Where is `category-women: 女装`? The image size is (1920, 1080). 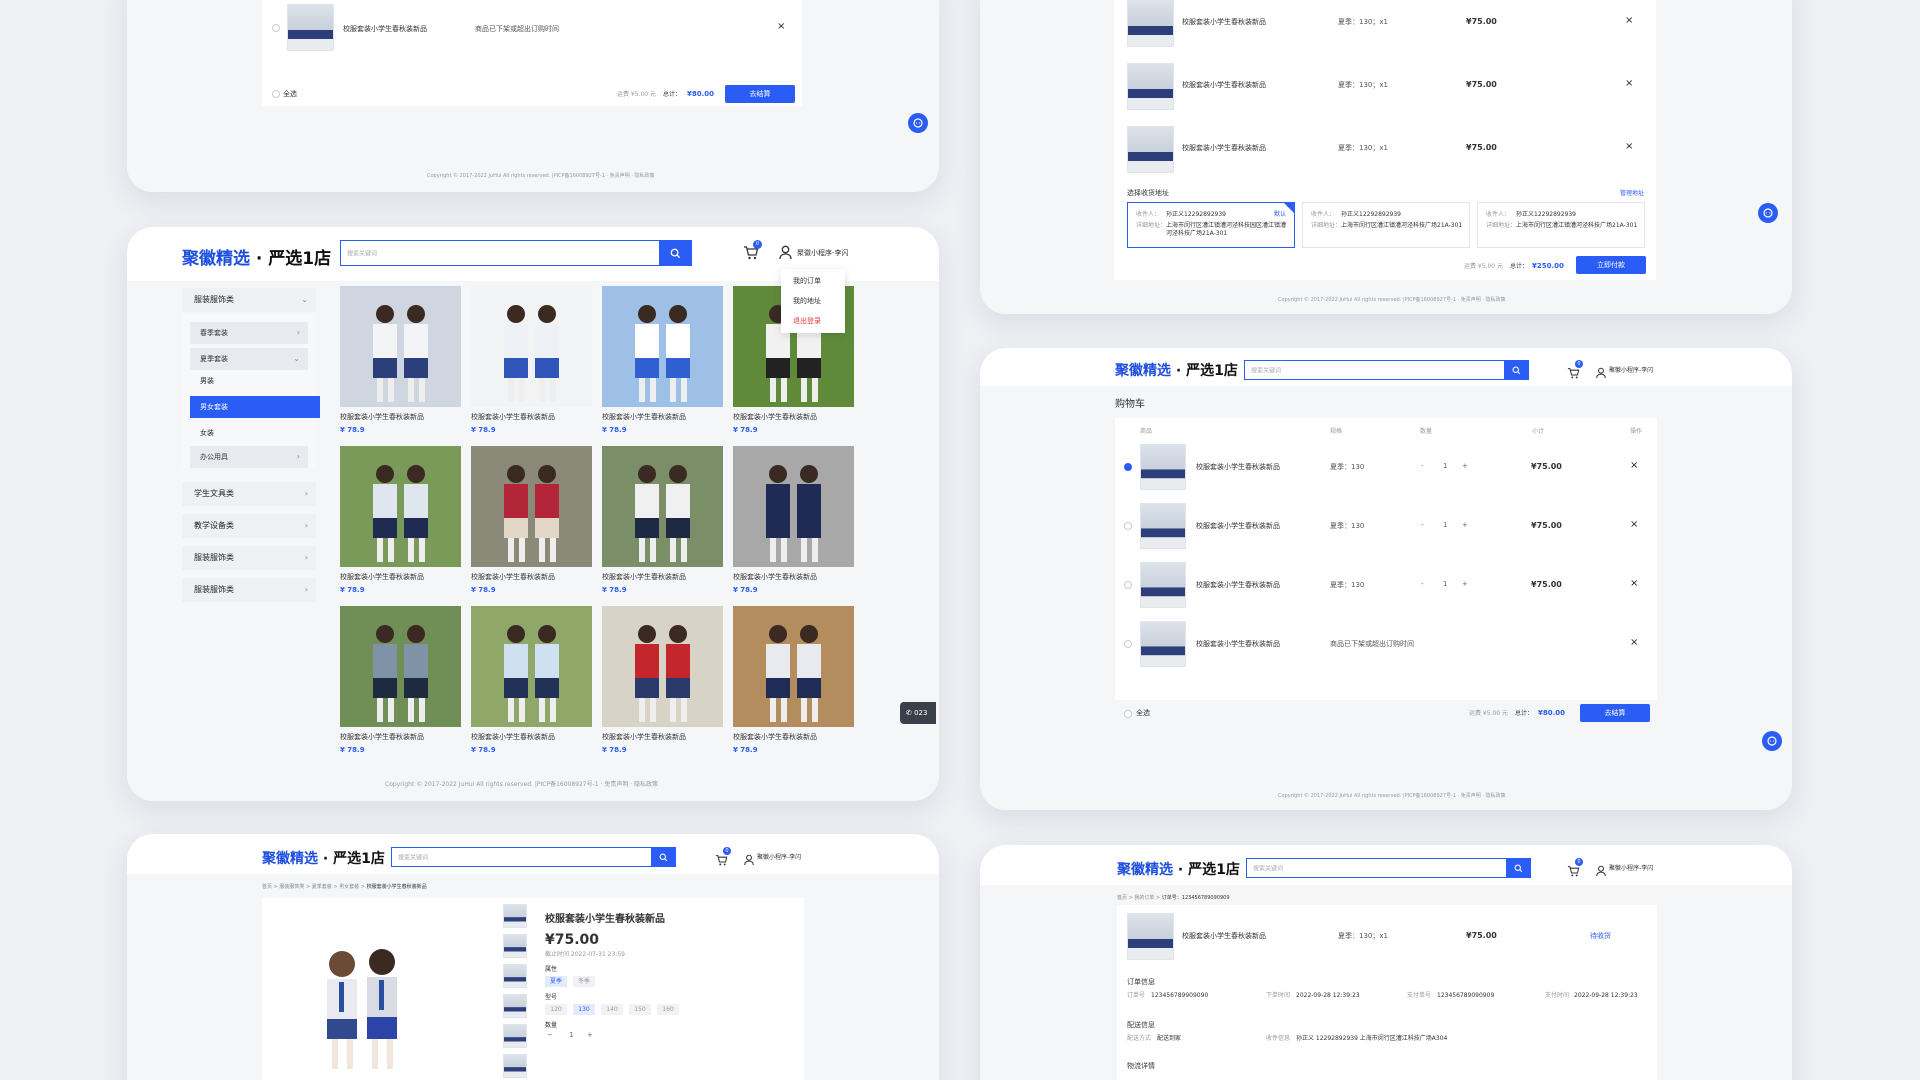
category-women: 女装 is located at coordinates (207, 433).